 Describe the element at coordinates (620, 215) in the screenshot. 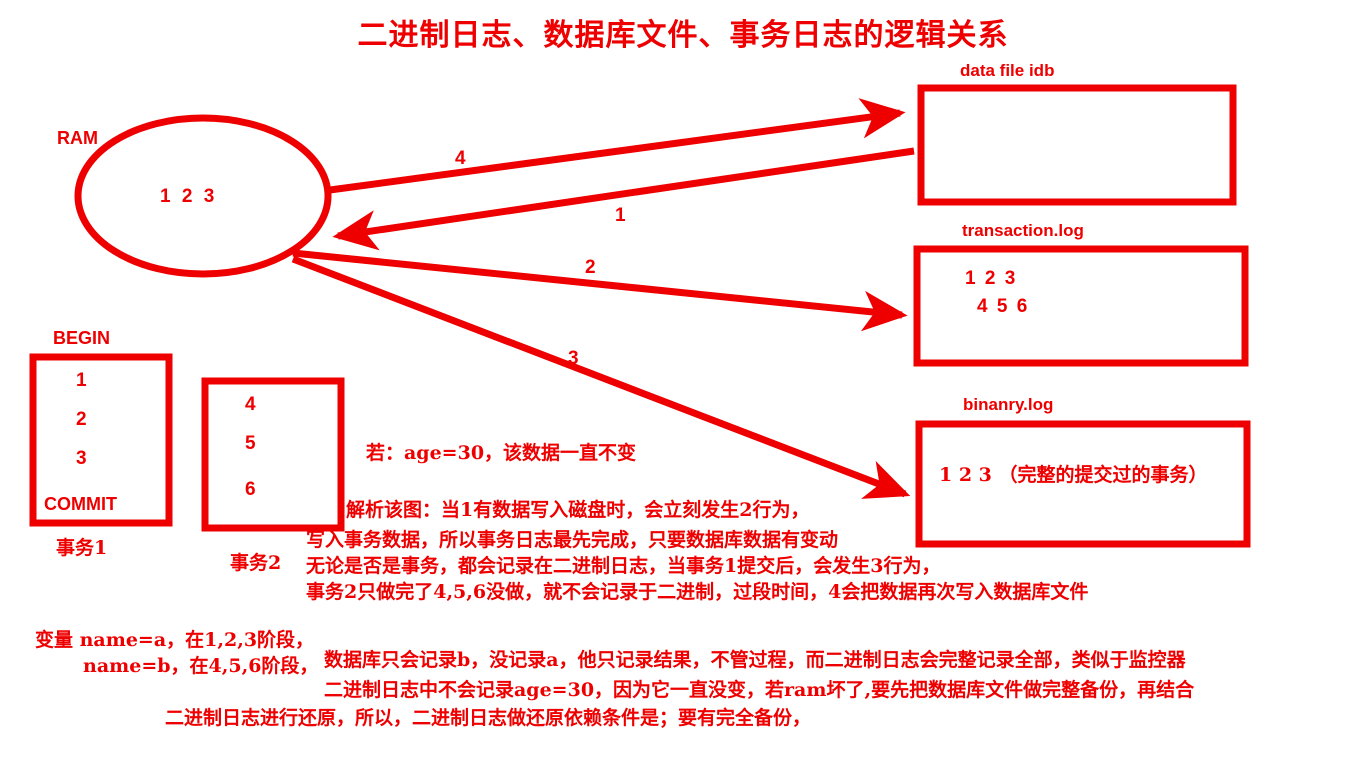

I see `arrow-label-1: 1` at that location.